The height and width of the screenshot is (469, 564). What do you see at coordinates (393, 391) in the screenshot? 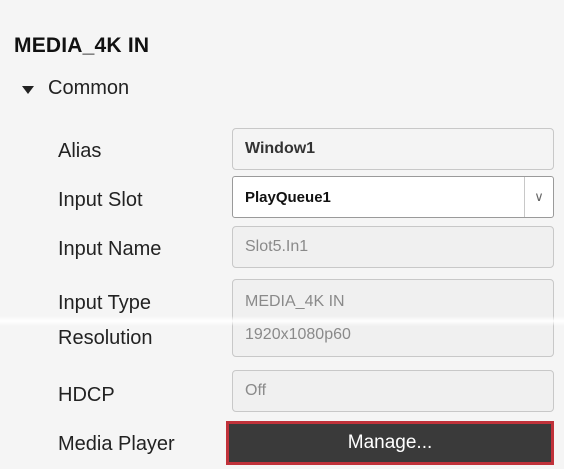
I see `hdcp-field: Off` at bounding box center [393, 391].